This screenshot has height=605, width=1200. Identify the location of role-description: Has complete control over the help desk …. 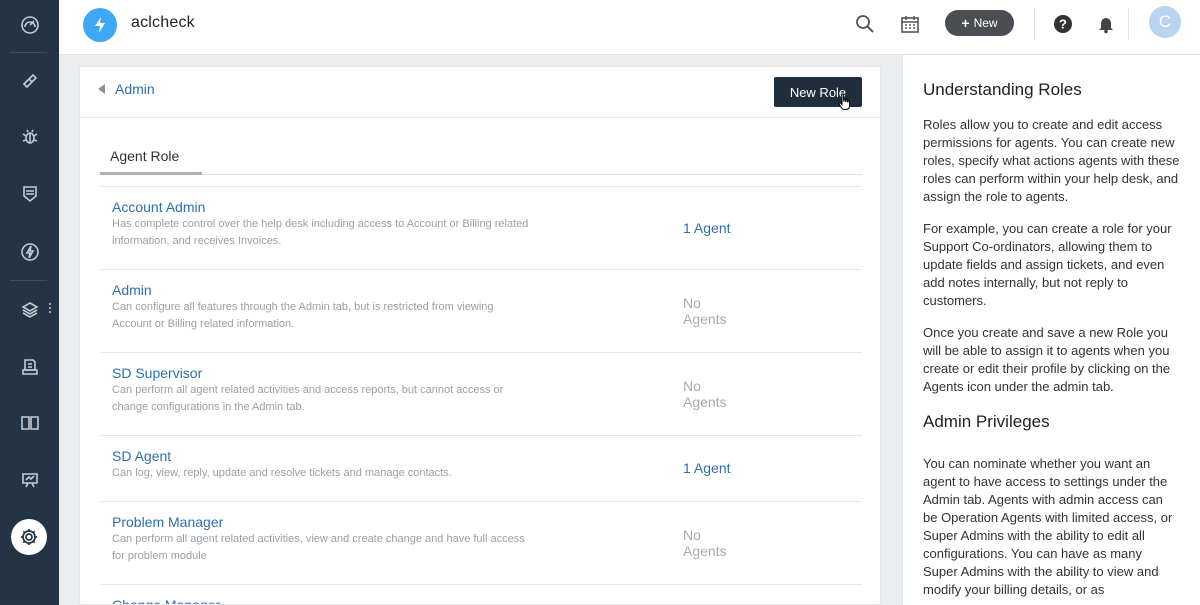
(320, 232).